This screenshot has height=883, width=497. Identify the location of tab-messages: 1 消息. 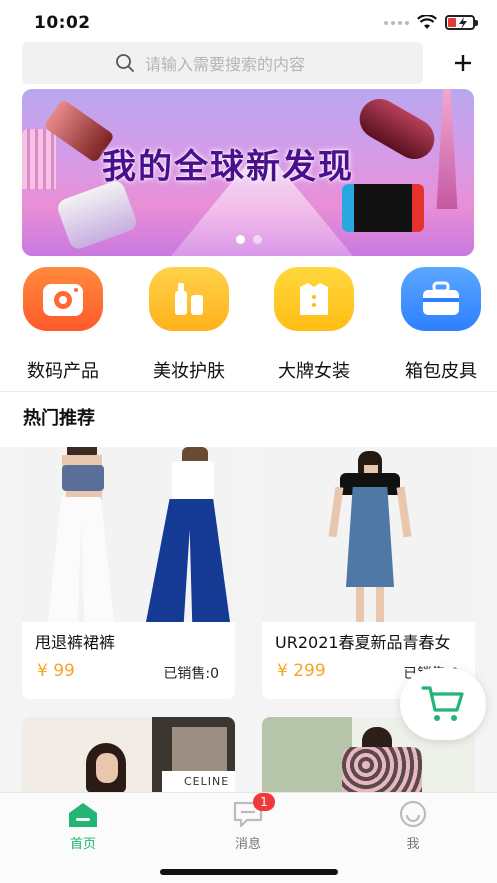
(248, 822).